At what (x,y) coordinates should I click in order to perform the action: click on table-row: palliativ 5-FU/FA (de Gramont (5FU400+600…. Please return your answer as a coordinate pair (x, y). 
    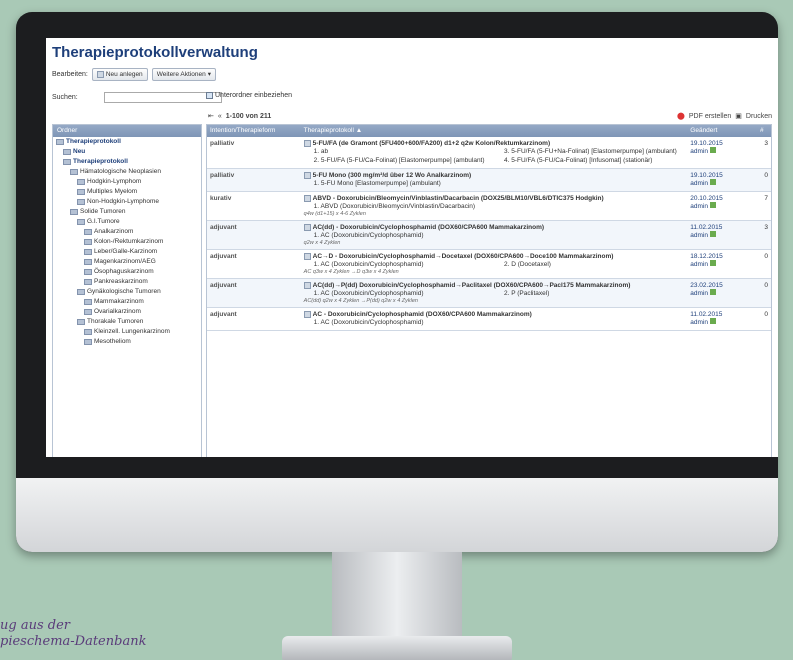
    Looking at the image, I should click on (489, 153).